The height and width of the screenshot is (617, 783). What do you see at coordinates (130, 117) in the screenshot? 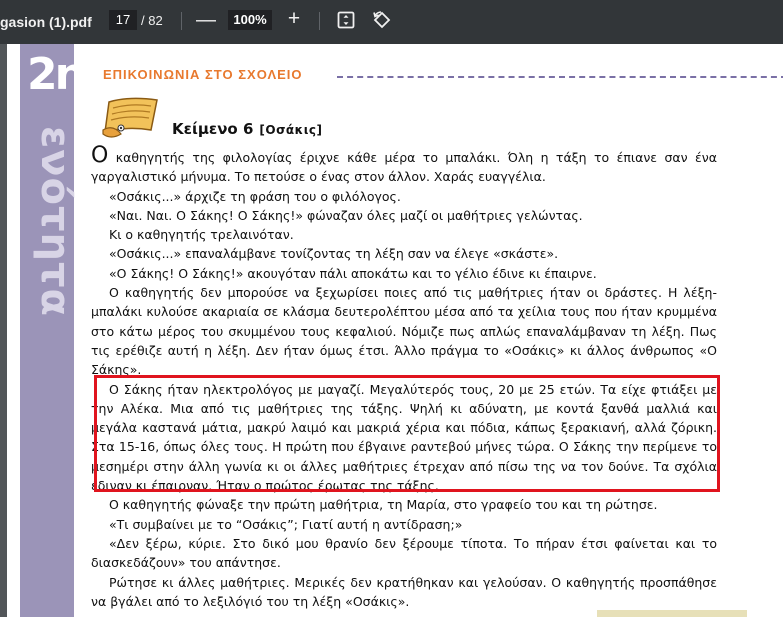
I see `scroll-illustration-icon` at bounding box center [130, 117].